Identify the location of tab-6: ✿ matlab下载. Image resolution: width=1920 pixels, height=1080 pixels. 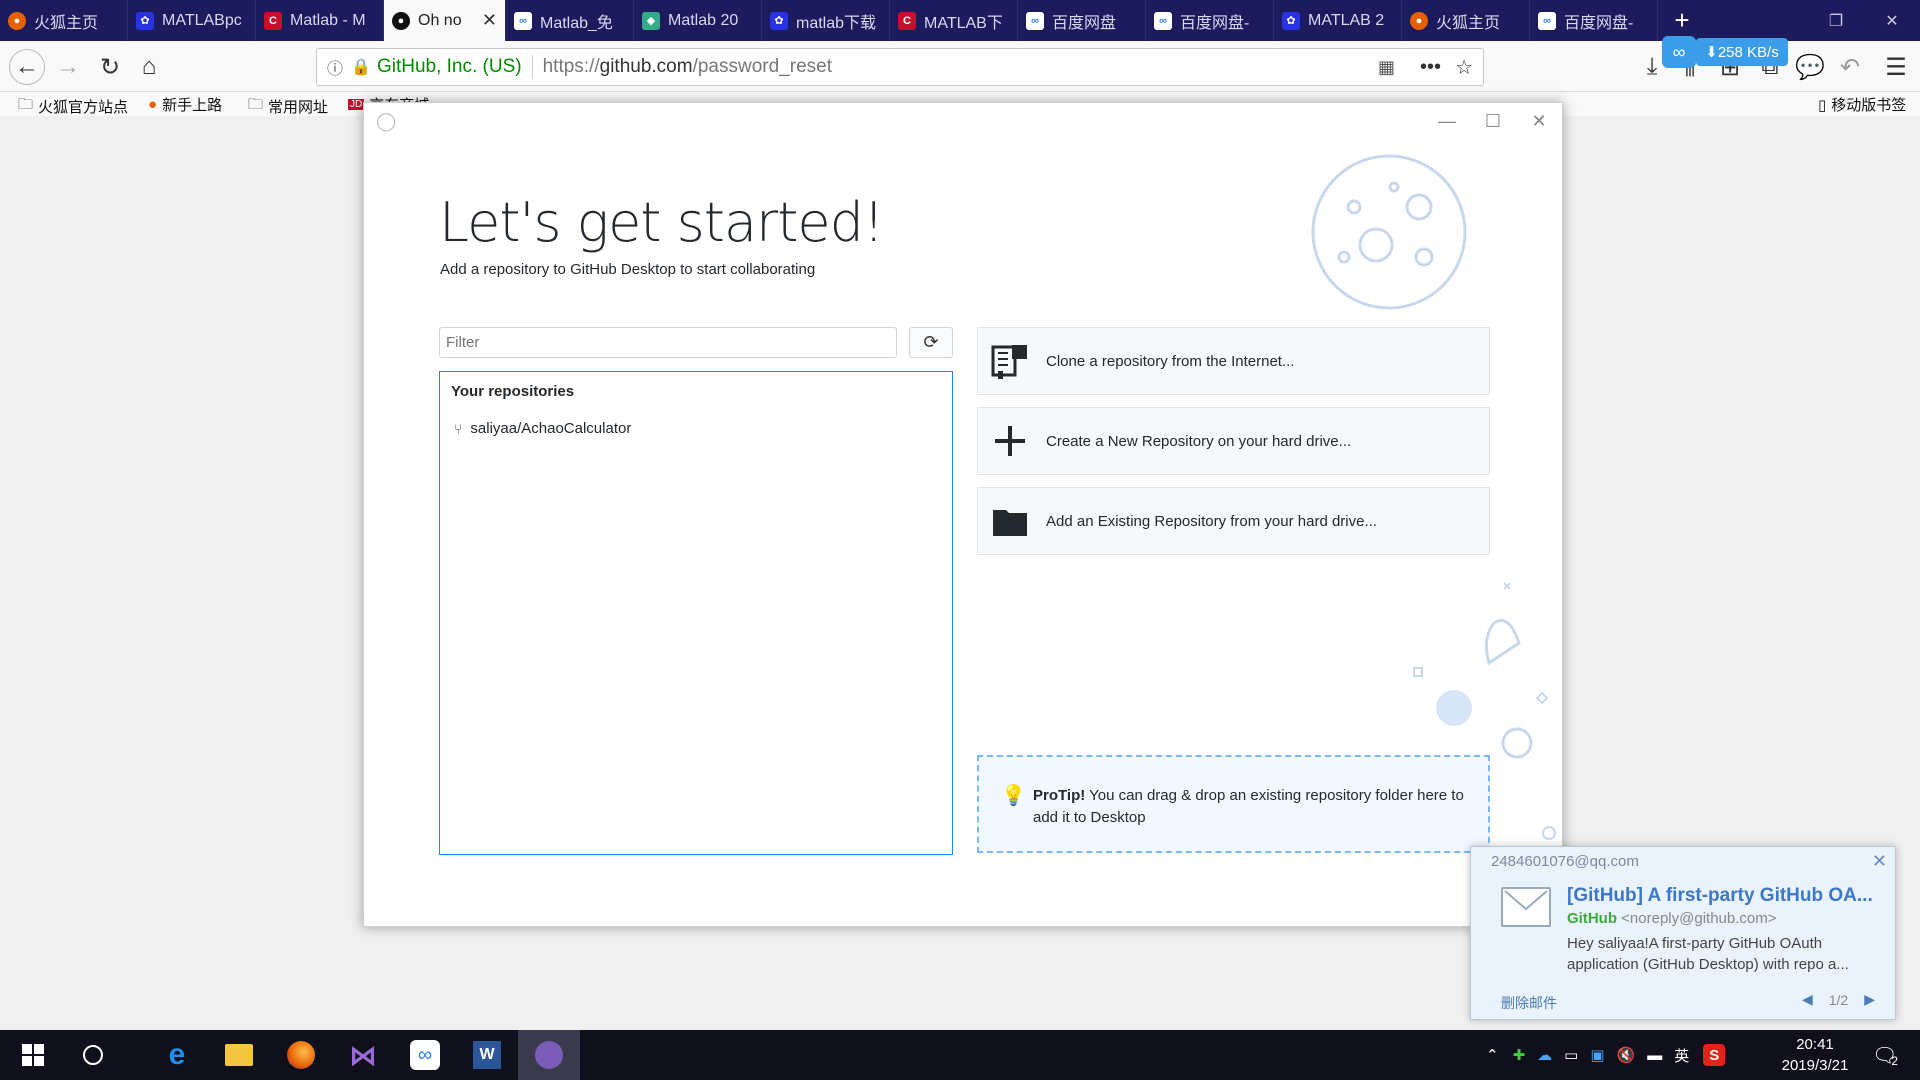
(826, 20).